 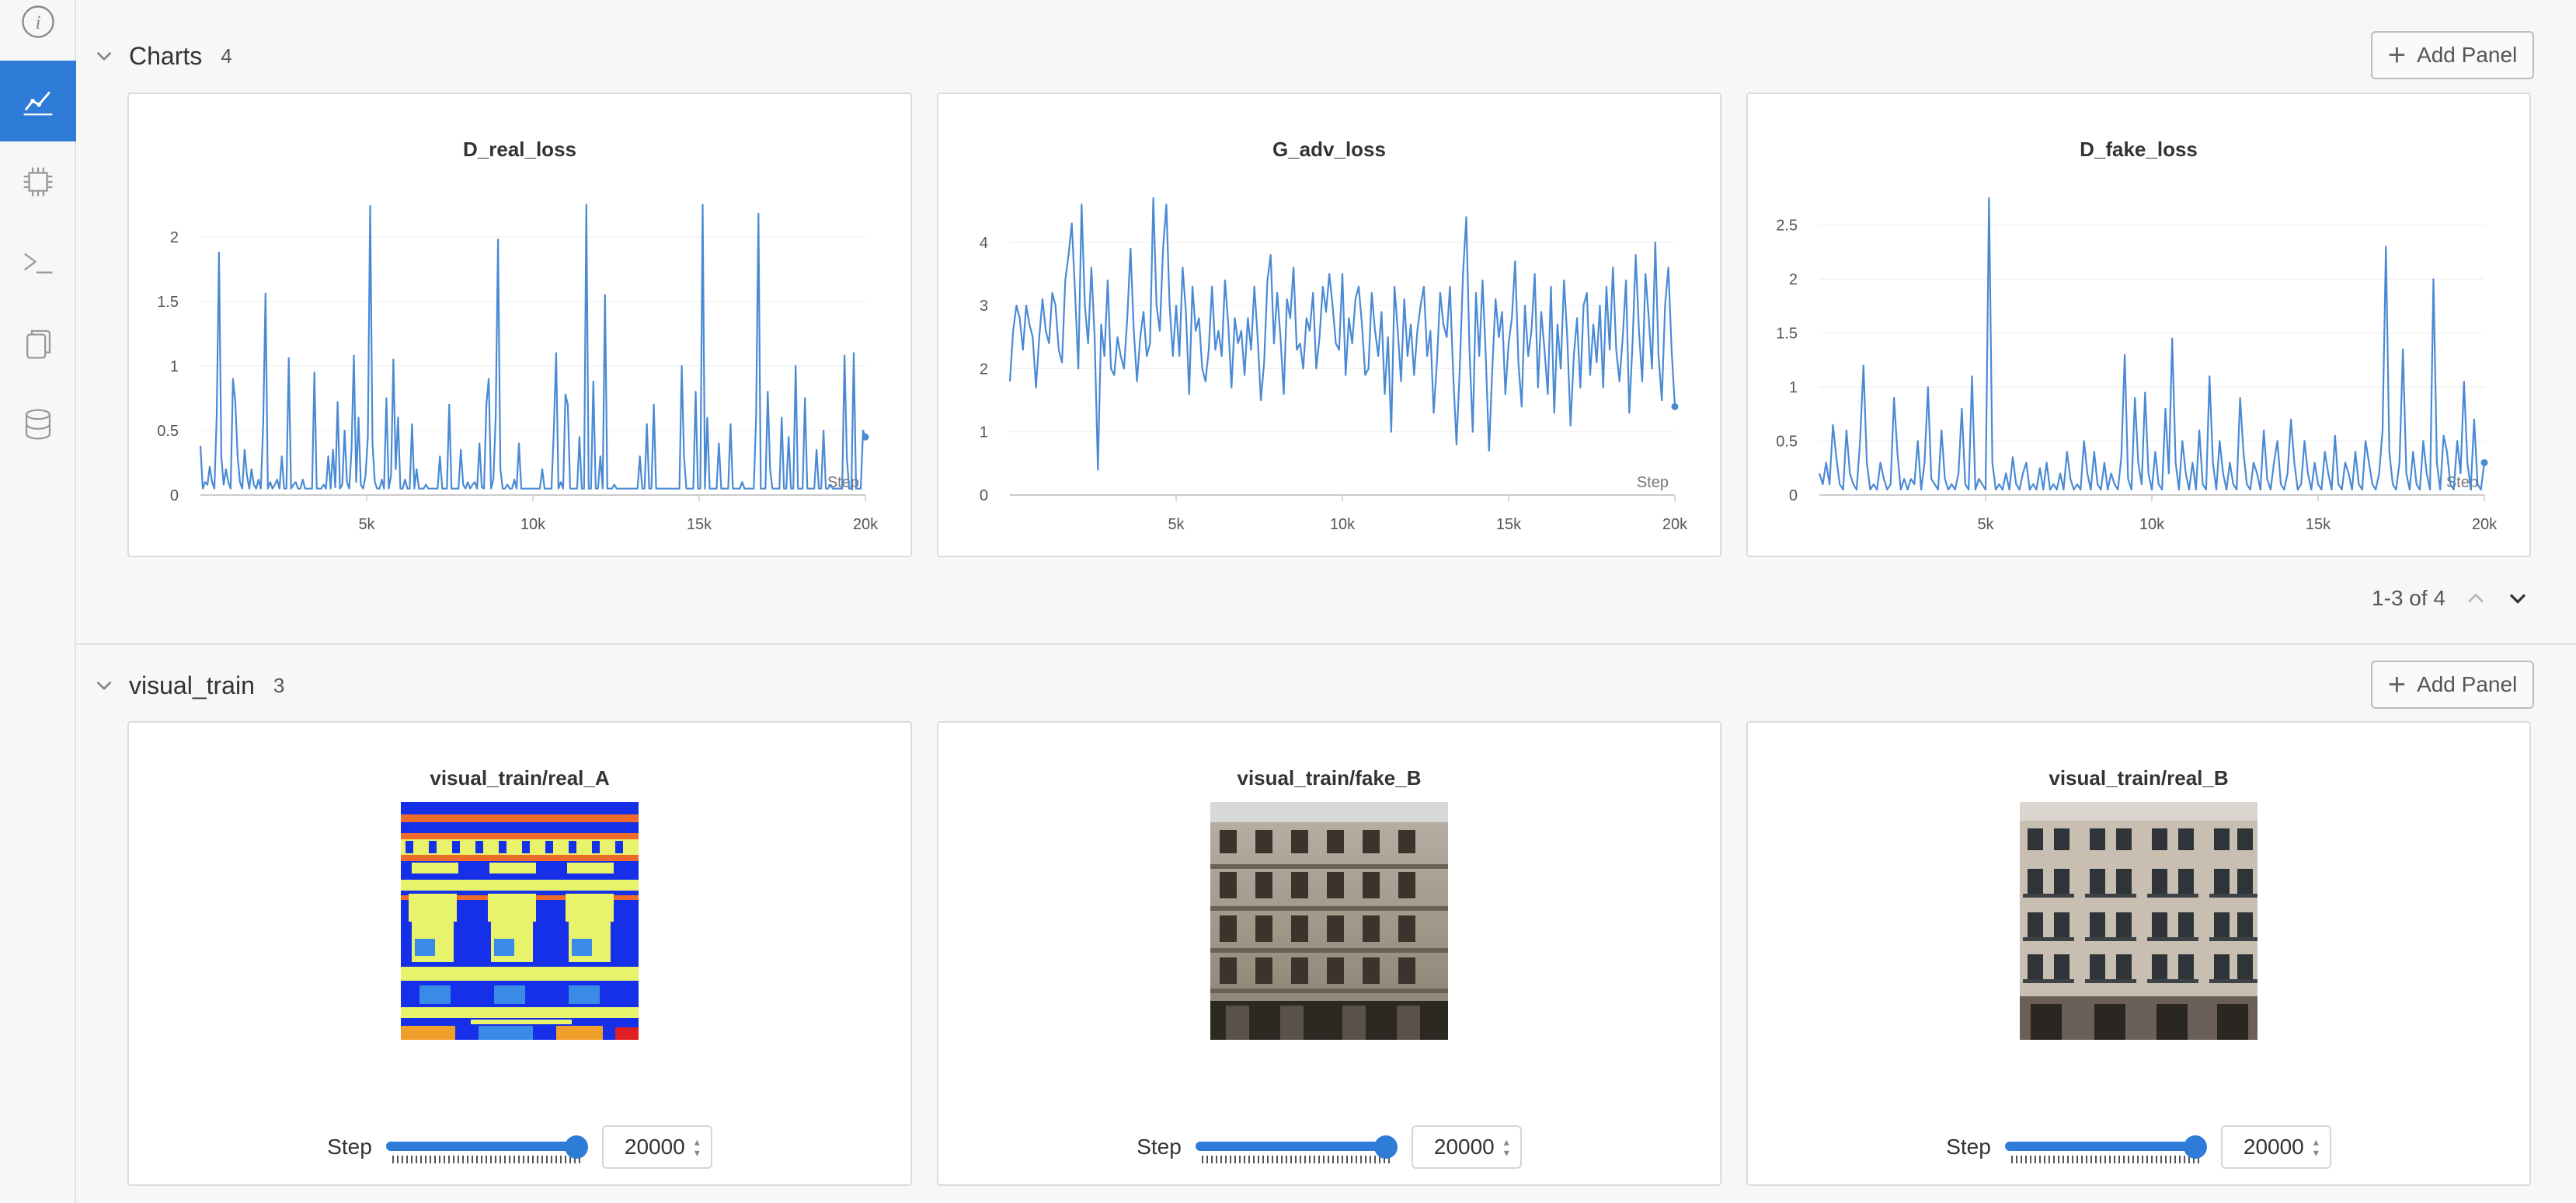 I want to click on terminal-icon, so click(x=38, y=264).